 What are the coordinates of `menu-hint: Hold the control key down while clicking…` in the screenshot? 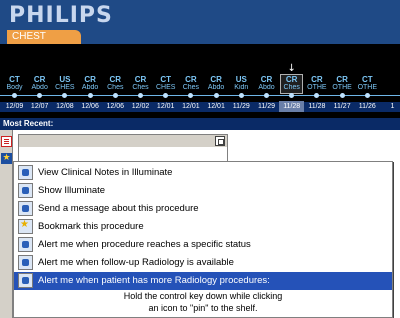 It's located at (203, 302).